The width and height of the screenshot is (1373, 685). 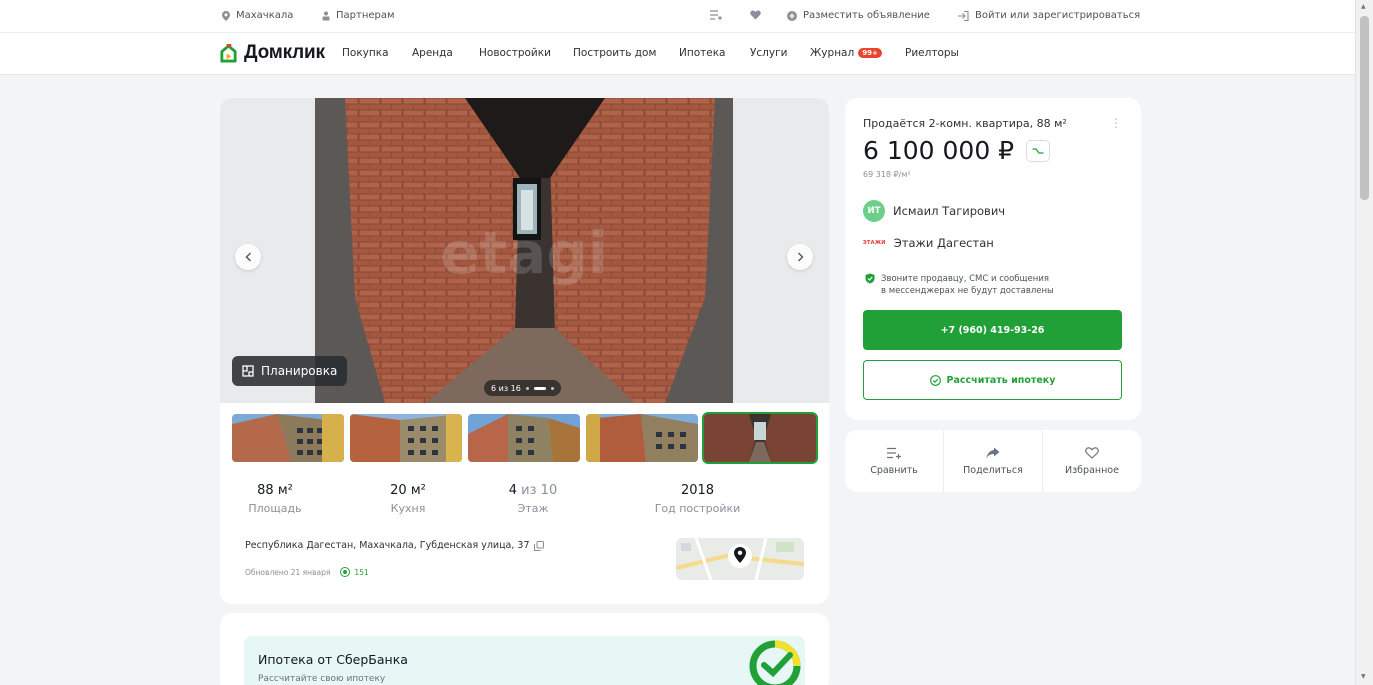 What do you see at coordinates (506, 388) in the screenshot?
I see `photo-counter-label: 6 из 16` at bounding box center [506, 388].